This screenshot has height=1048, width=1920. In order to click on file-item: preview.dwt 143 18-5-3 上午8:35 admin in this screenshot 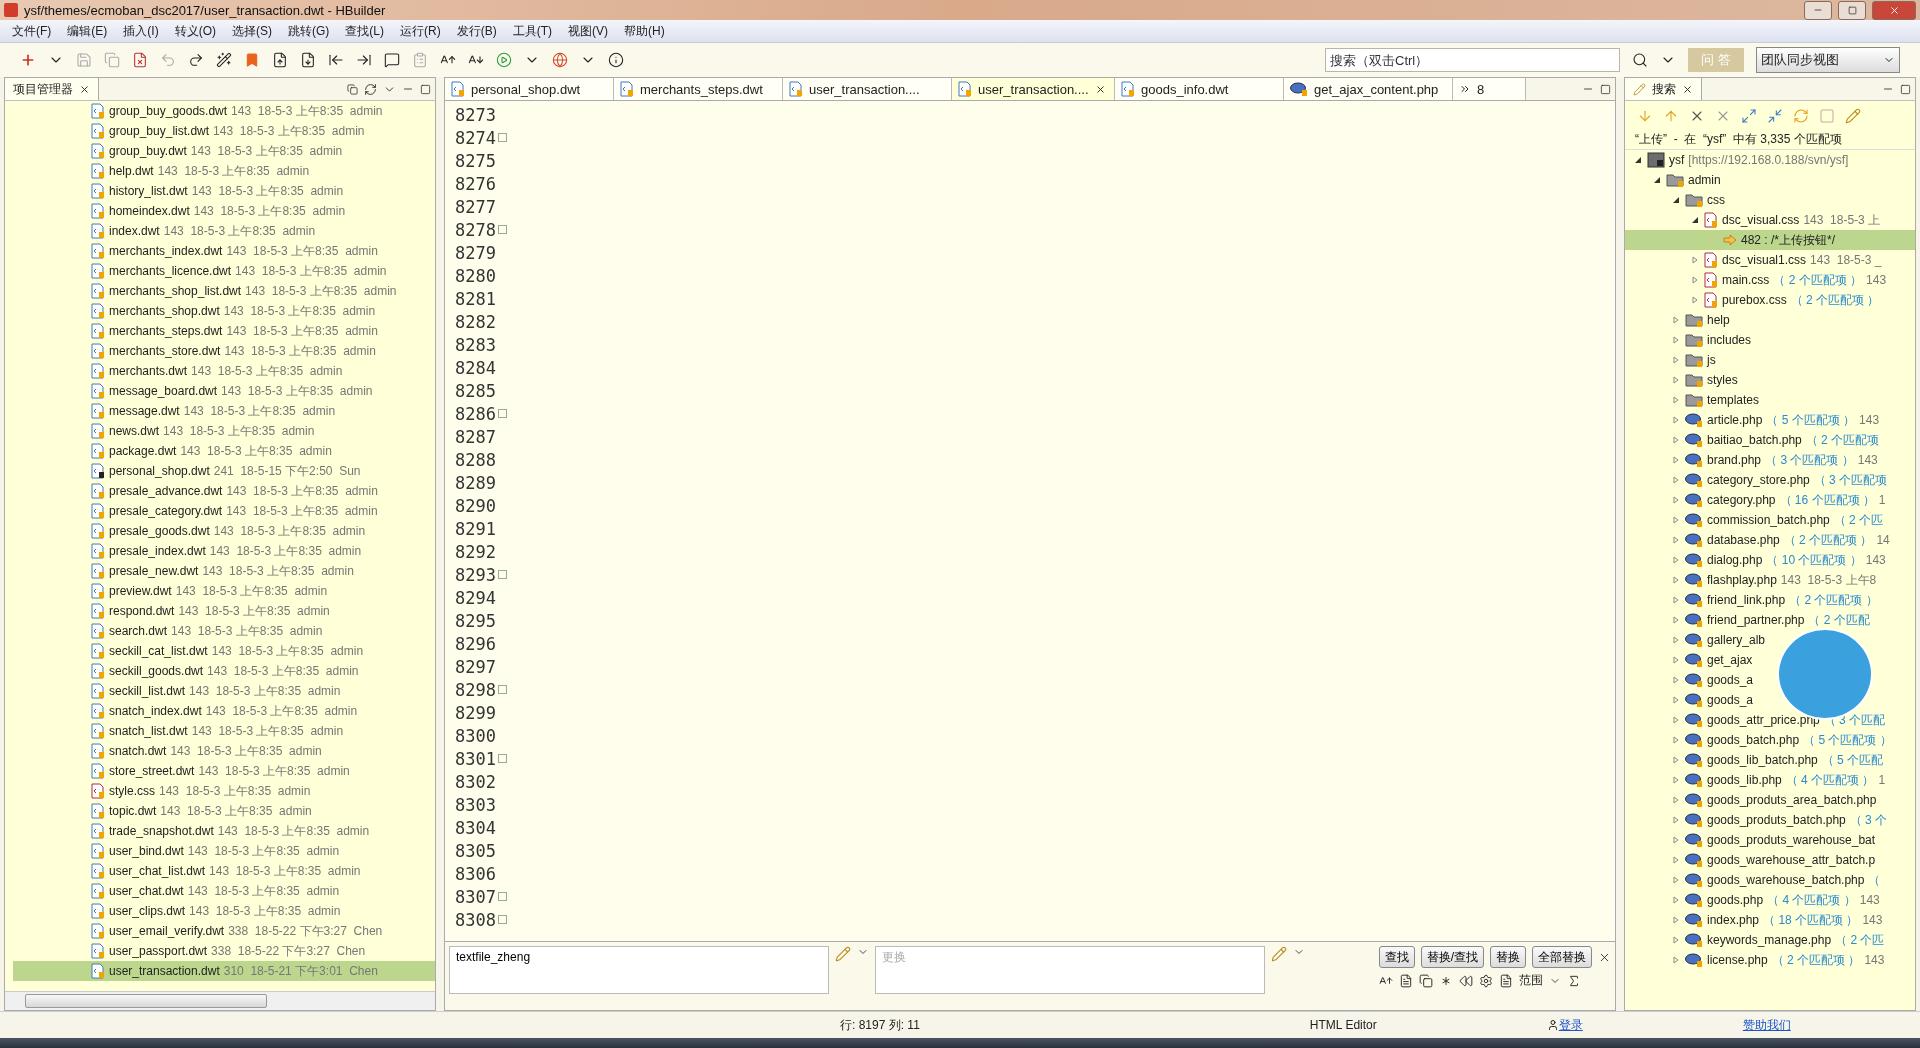, I will do `click(224, 591)`.